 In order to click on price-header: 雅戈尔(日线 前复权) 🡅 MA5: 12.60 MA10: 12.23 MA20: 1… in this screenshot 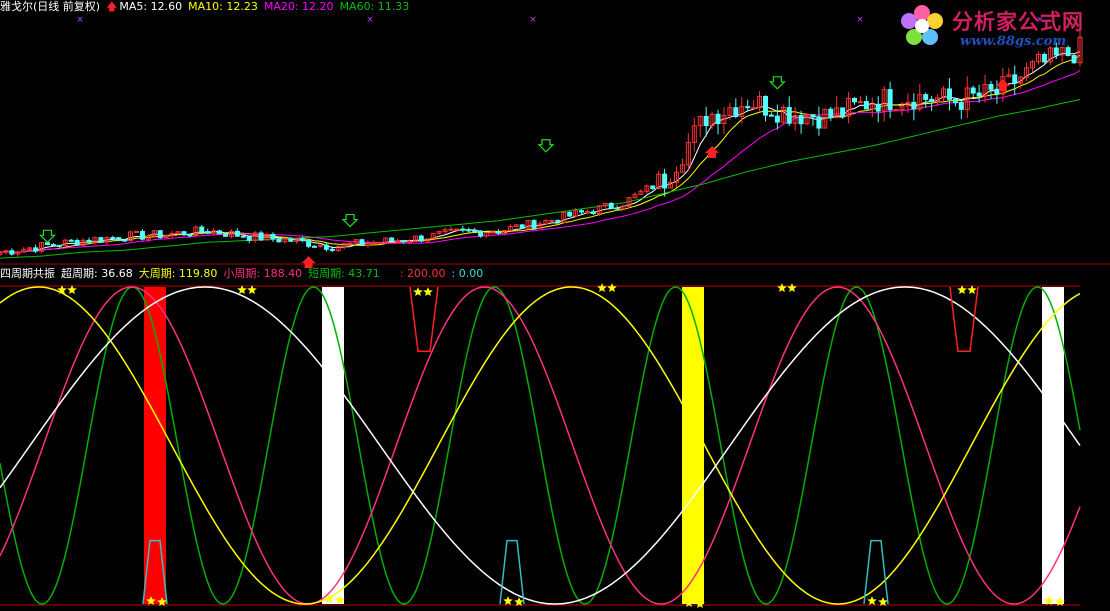, I will do `click(207, 7)`.